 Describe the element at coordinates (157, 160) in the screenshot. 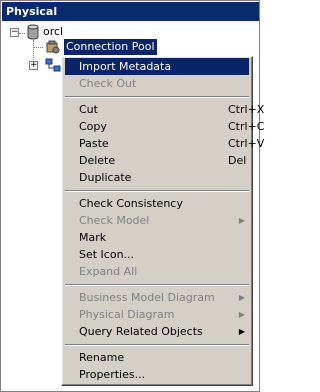

I see `menu-item-delete: Delete Del` at that location.